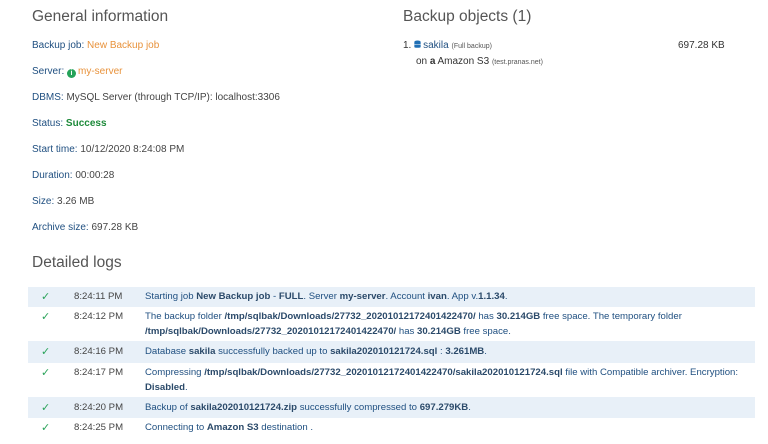 The image size is (768, 444). I want to click on database-icon, so click(418, 44).